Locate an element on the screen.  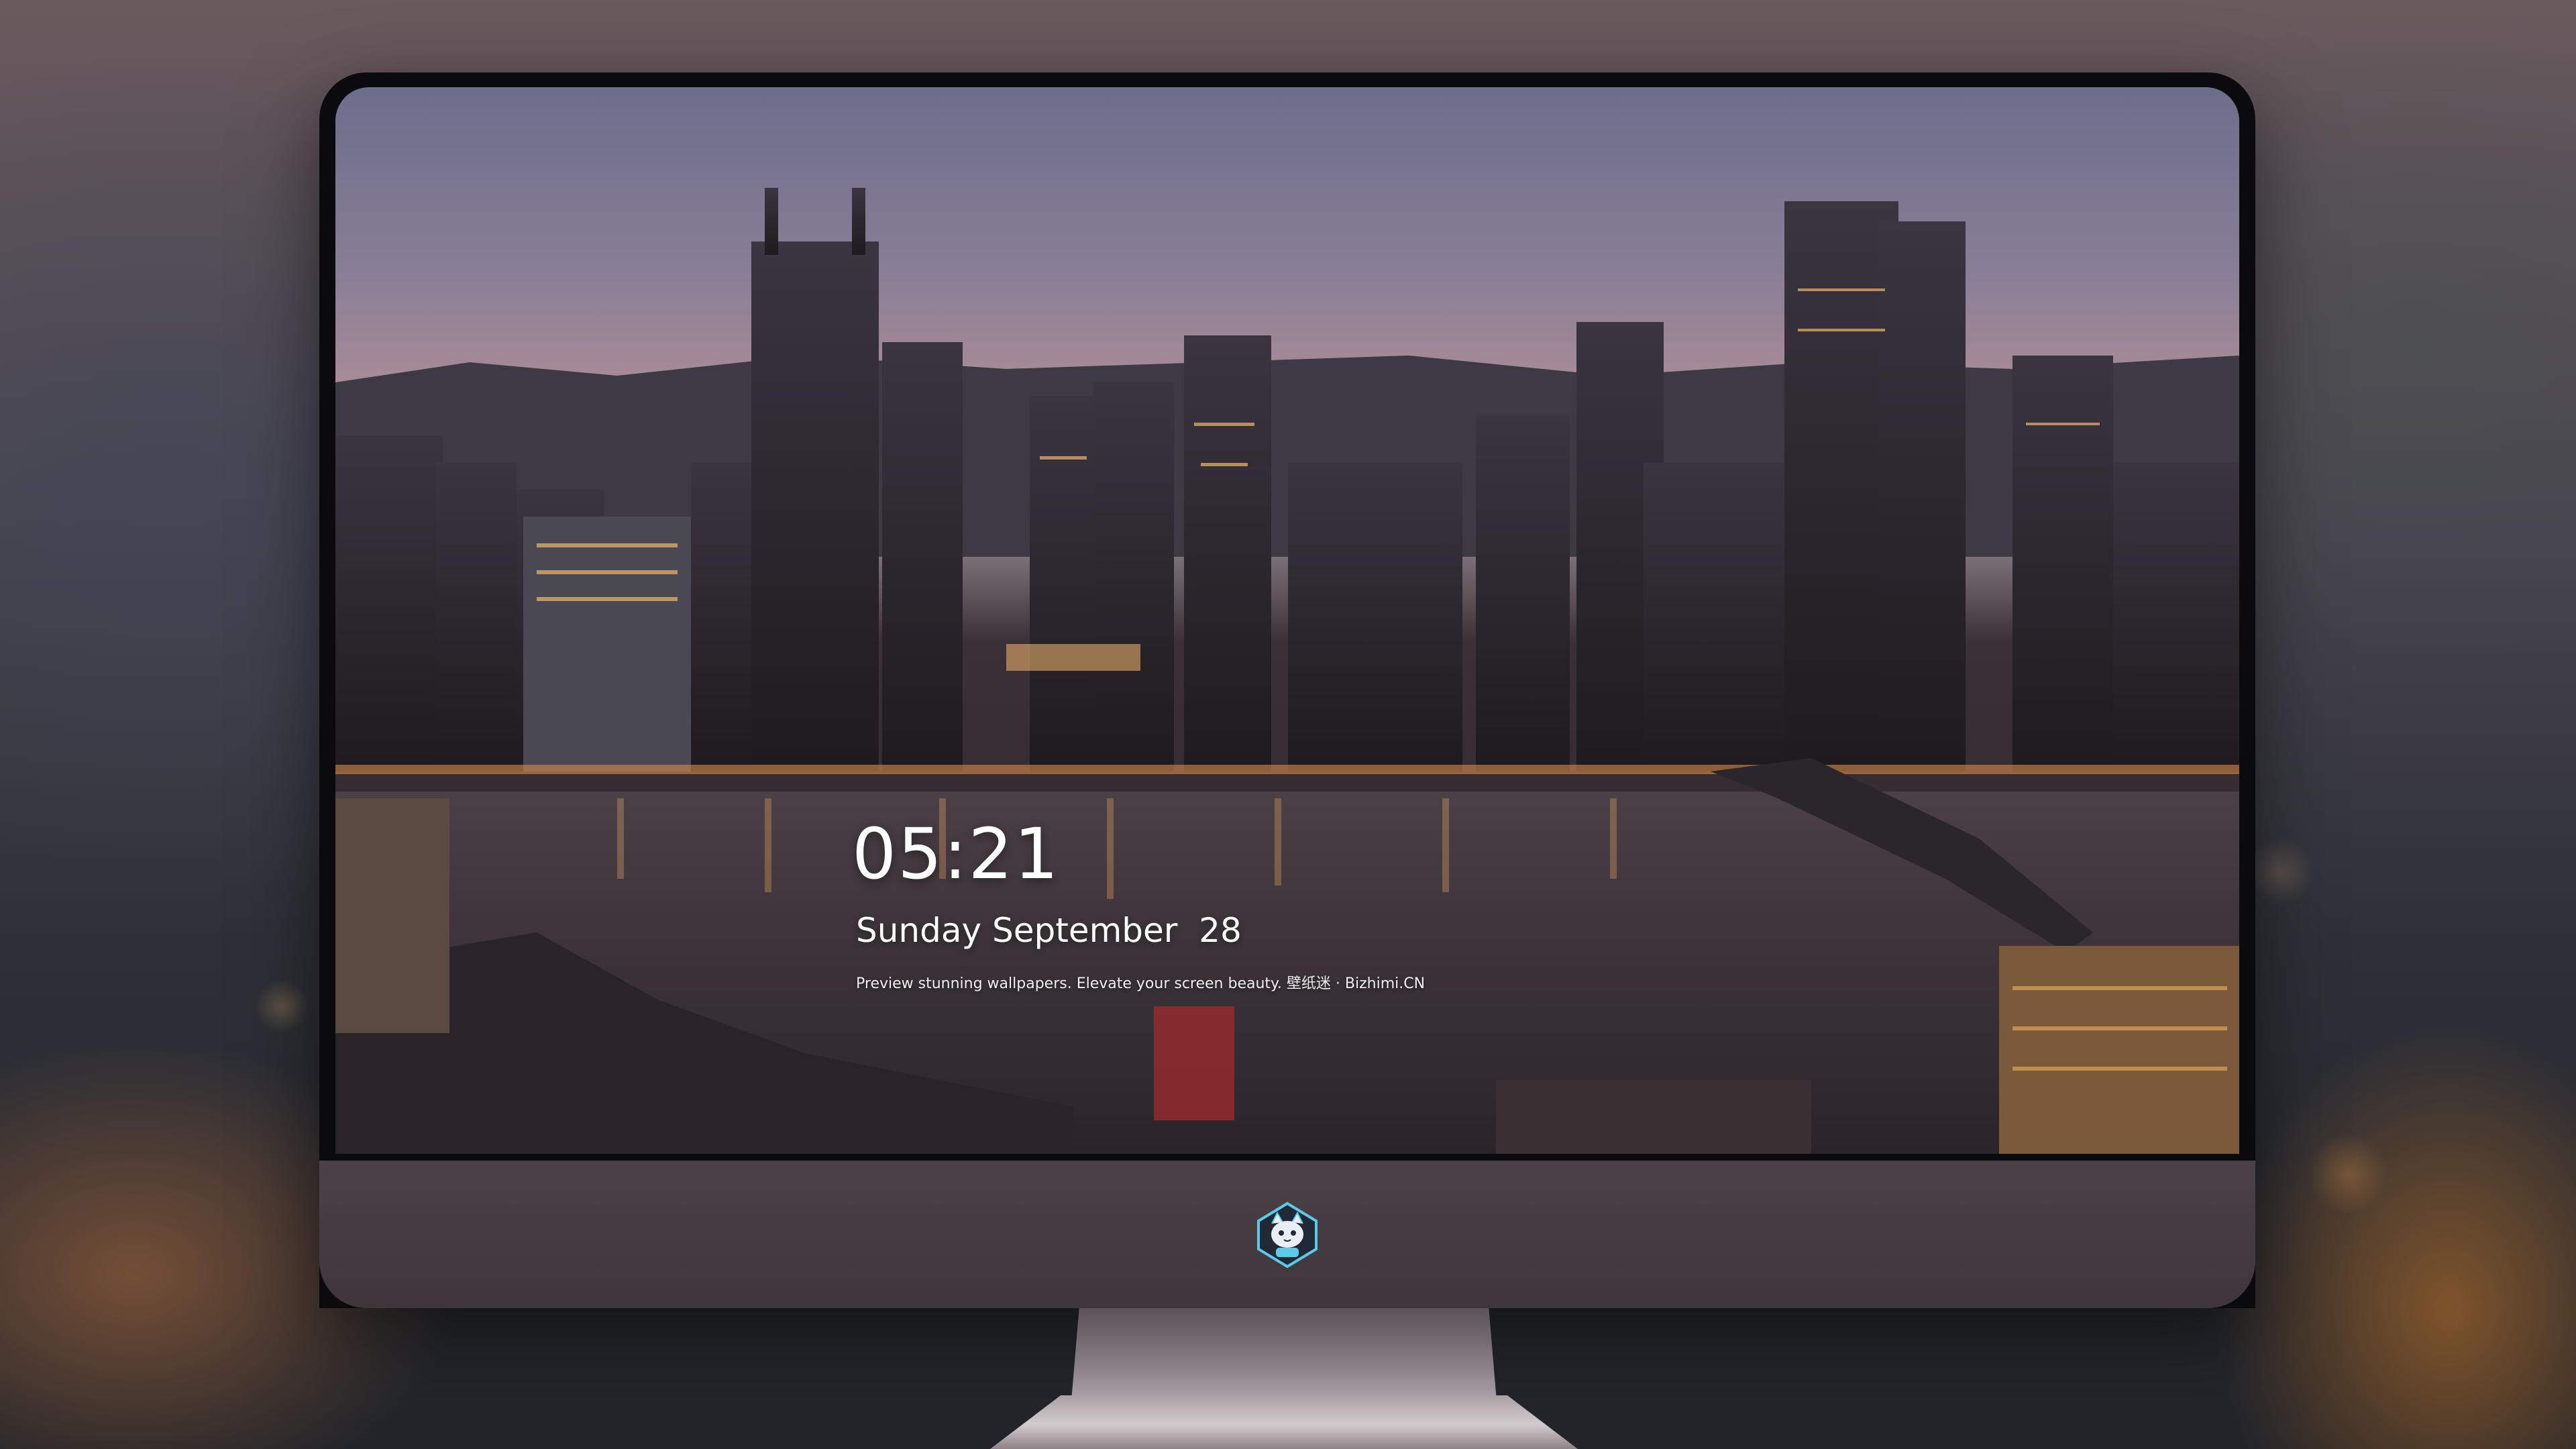
lock-screen-date: Sunday September 28 is located at coordinates (1049, 930).